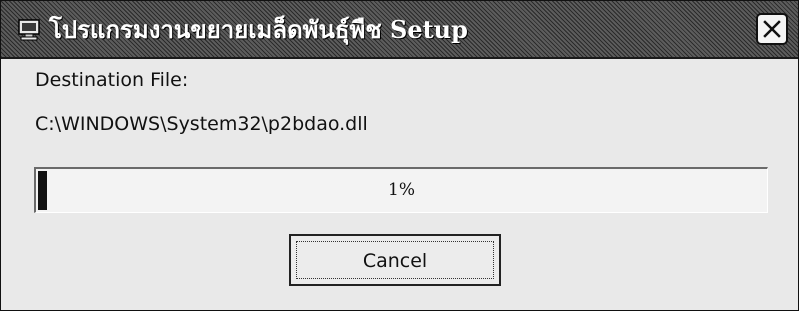  What do you see at coordinates (258, 29) in the screenshot?
I see `window-title: โปรแกรมงานขยายเมล็ดพันธุ์พืช Setup` at bounding box center [258, 29].